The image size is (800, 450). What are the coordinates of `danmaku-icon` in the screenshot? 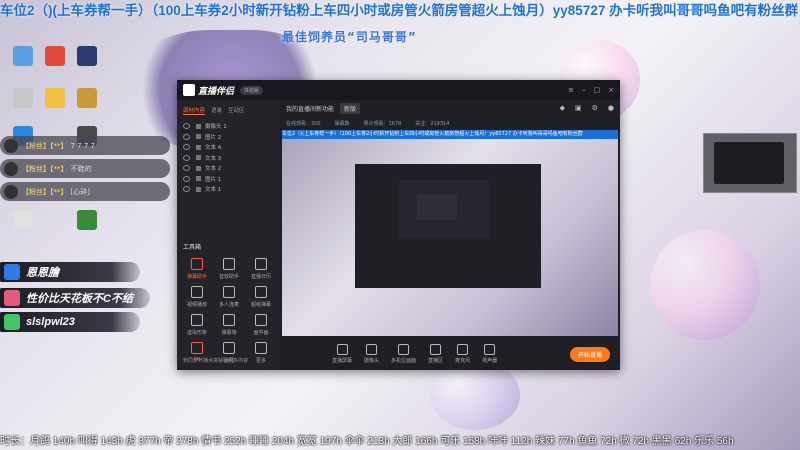 It's located at (261, 292).